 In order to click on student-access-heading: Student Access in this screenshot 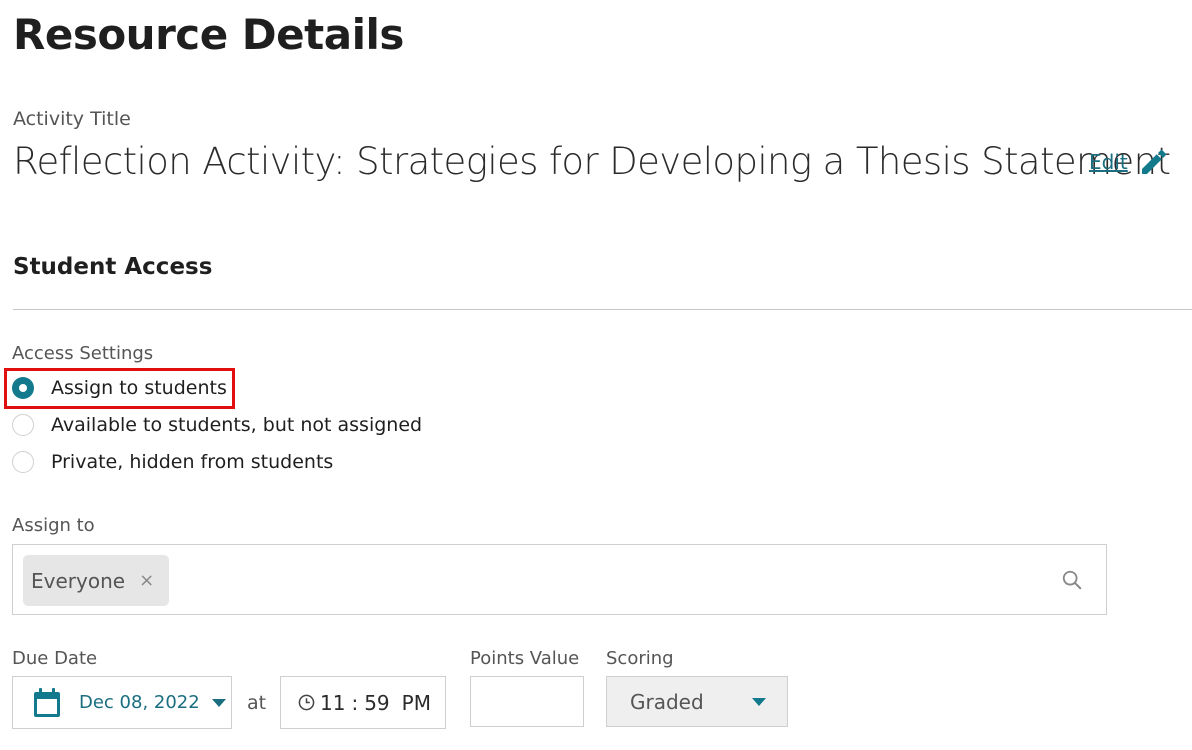, I will do `click(113, 267)`.